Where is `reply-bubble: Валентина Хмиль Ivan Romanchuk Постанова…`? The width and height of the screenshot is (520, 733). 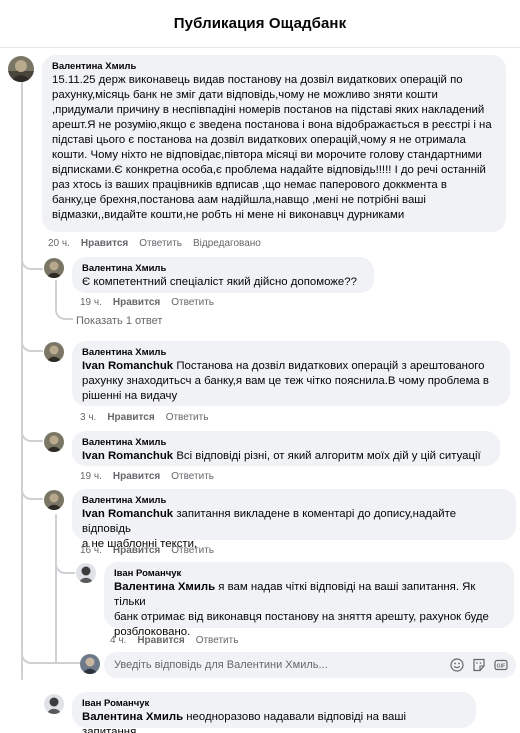 reply-bubble: Валентина Хмиль Ivan Romanchuk Постанова… is located at coordinates (291, 373).